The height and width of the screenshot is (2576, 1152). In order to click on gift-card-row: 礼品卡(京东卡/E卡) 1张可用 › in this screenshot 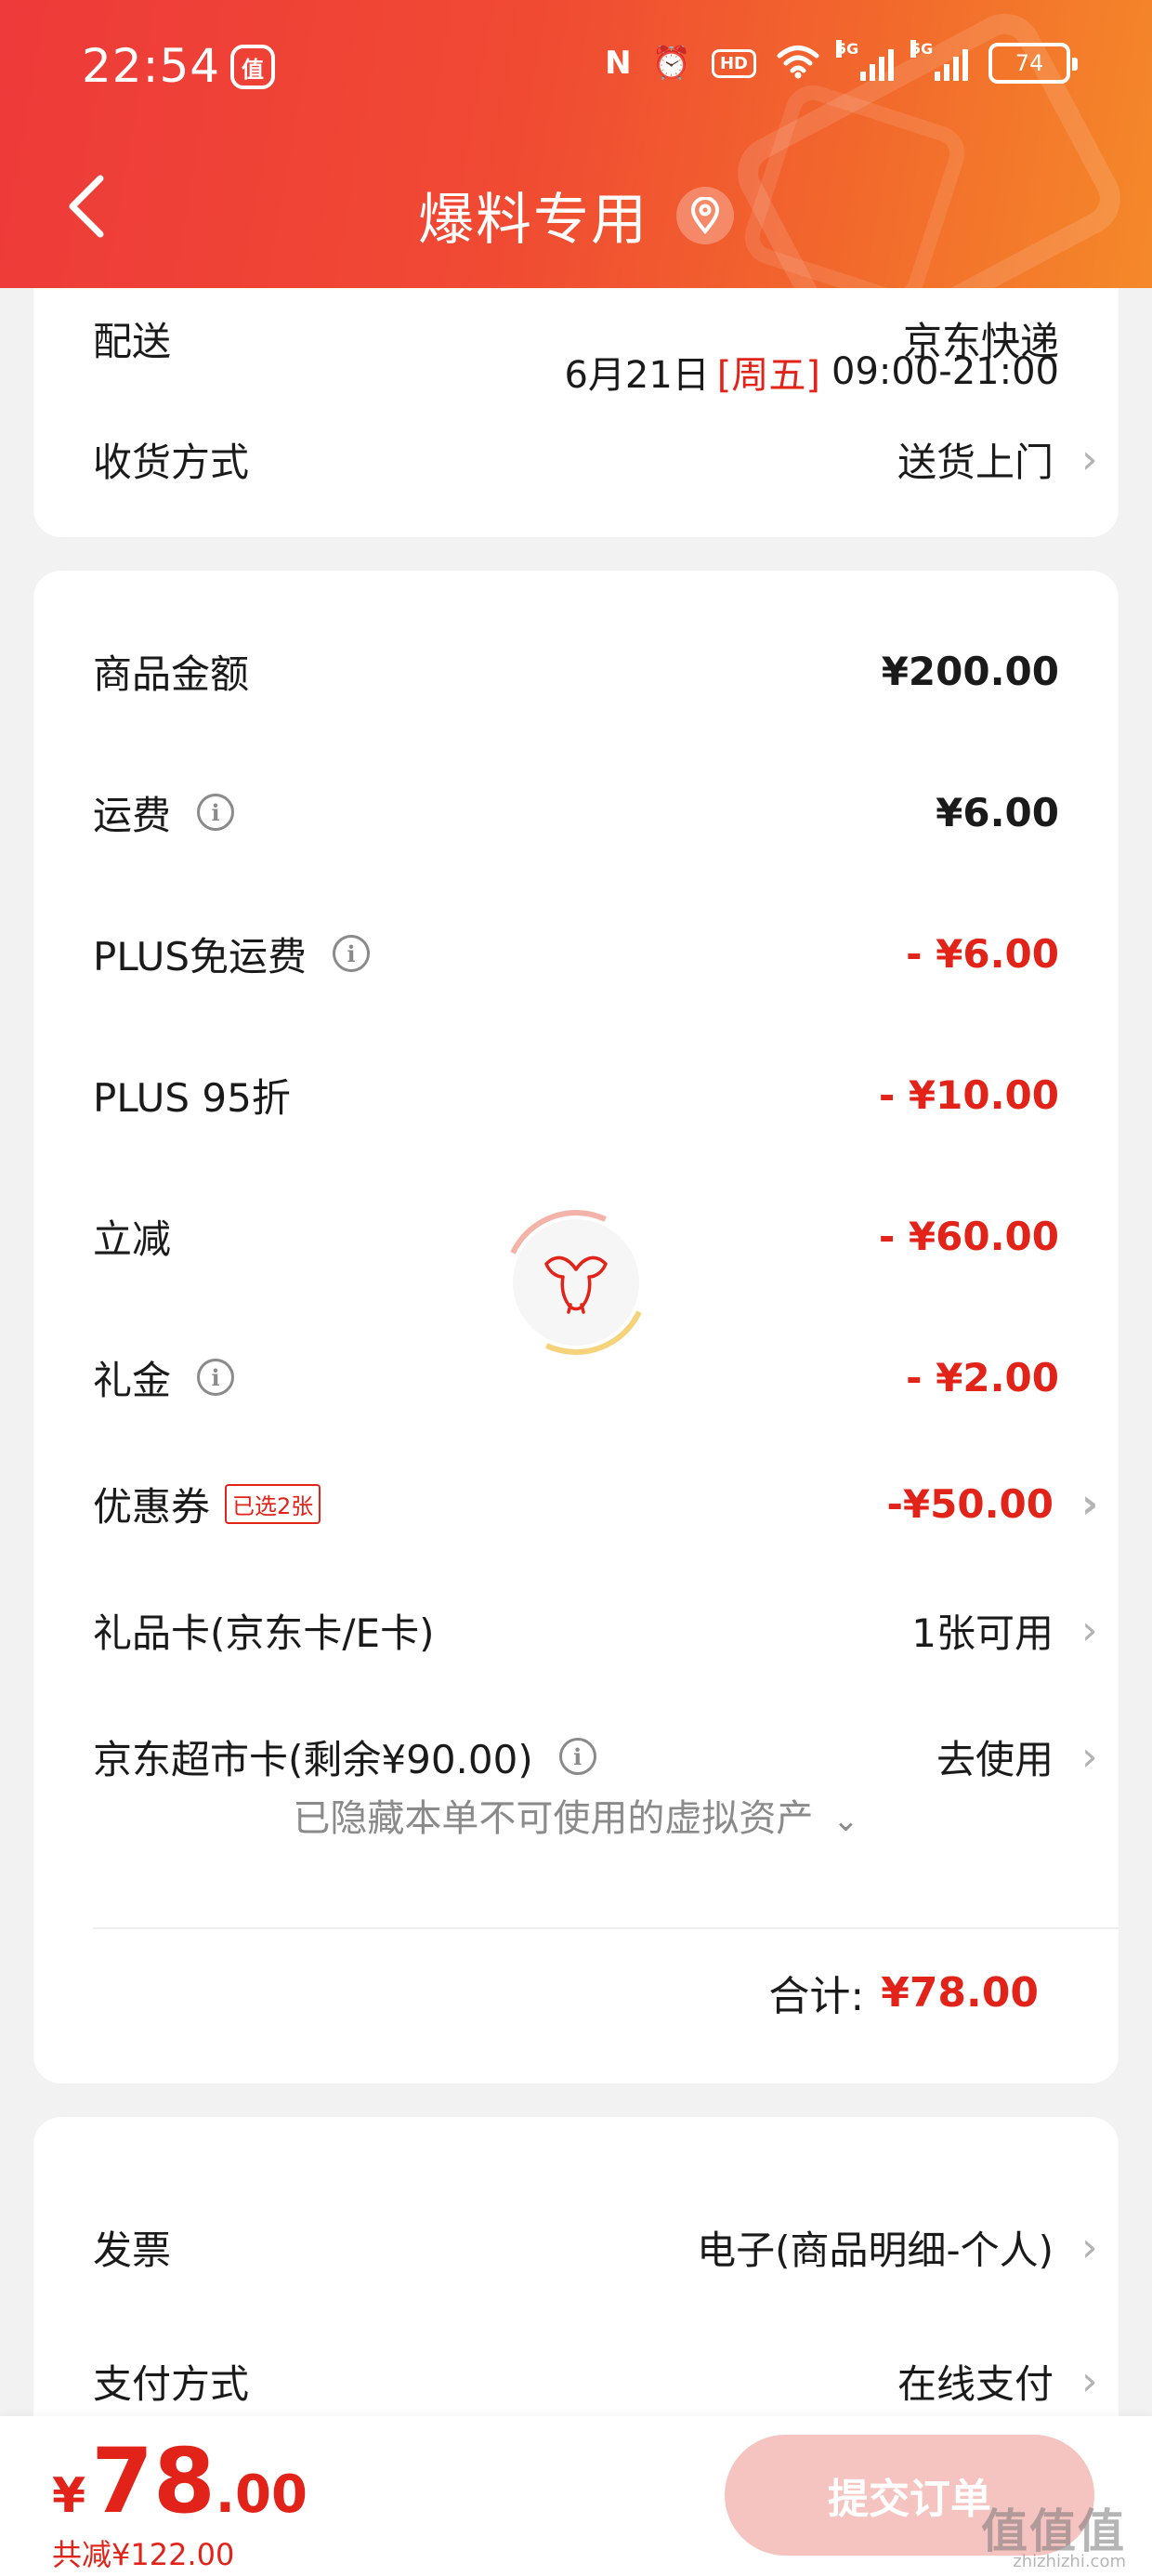, I will do `click(595, 1630)`.